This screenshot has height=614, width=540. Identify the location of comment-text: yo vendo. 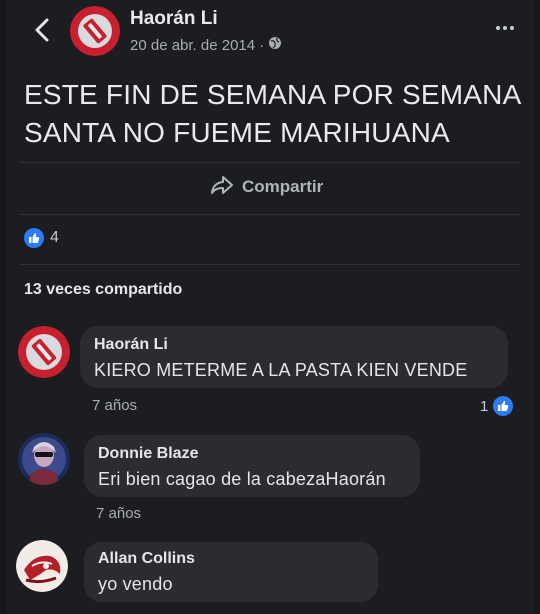
(135, 584).